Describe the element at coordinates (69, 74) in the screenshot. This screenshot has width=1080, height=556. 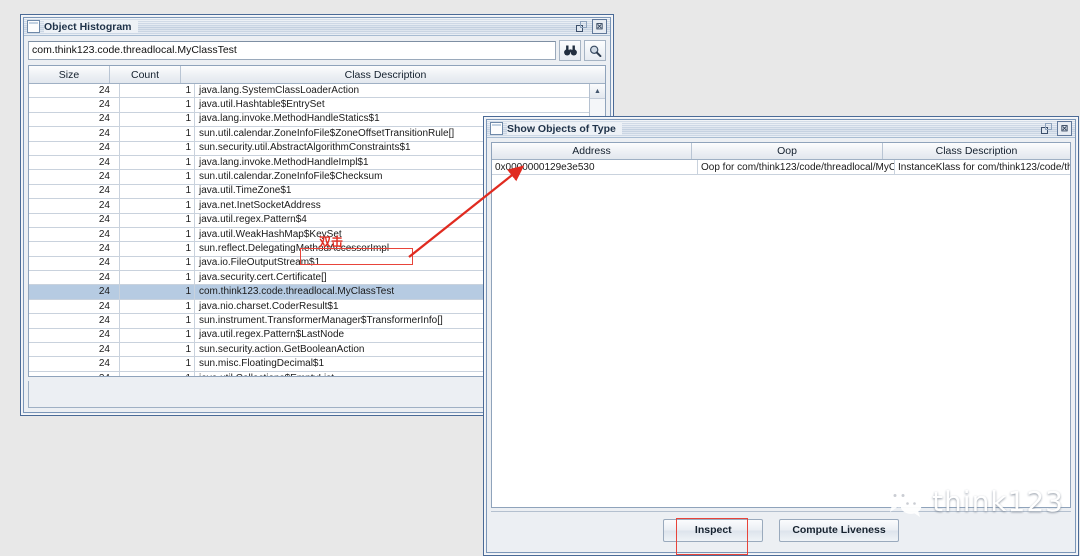
I see `column-header-size: Size` at that location.